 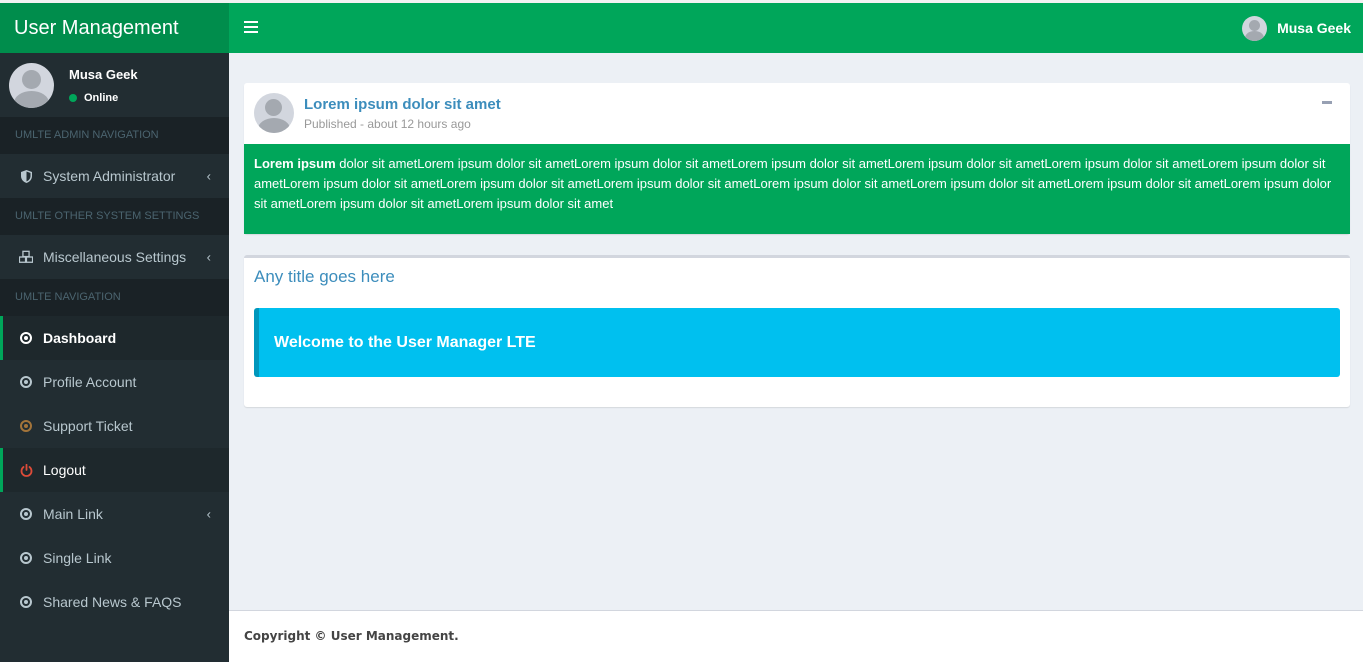 I want to click on sidebar-item-logout: Logout, so click(x=114, y=470).